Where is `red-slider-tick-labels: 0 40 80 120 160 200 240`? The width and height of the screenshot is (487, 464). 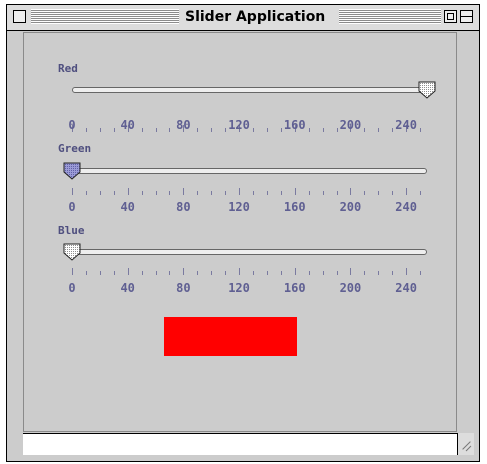 red-slider-tick-labels: 0 40 80 120 160 200 240 is located at coordinates (243, 126).